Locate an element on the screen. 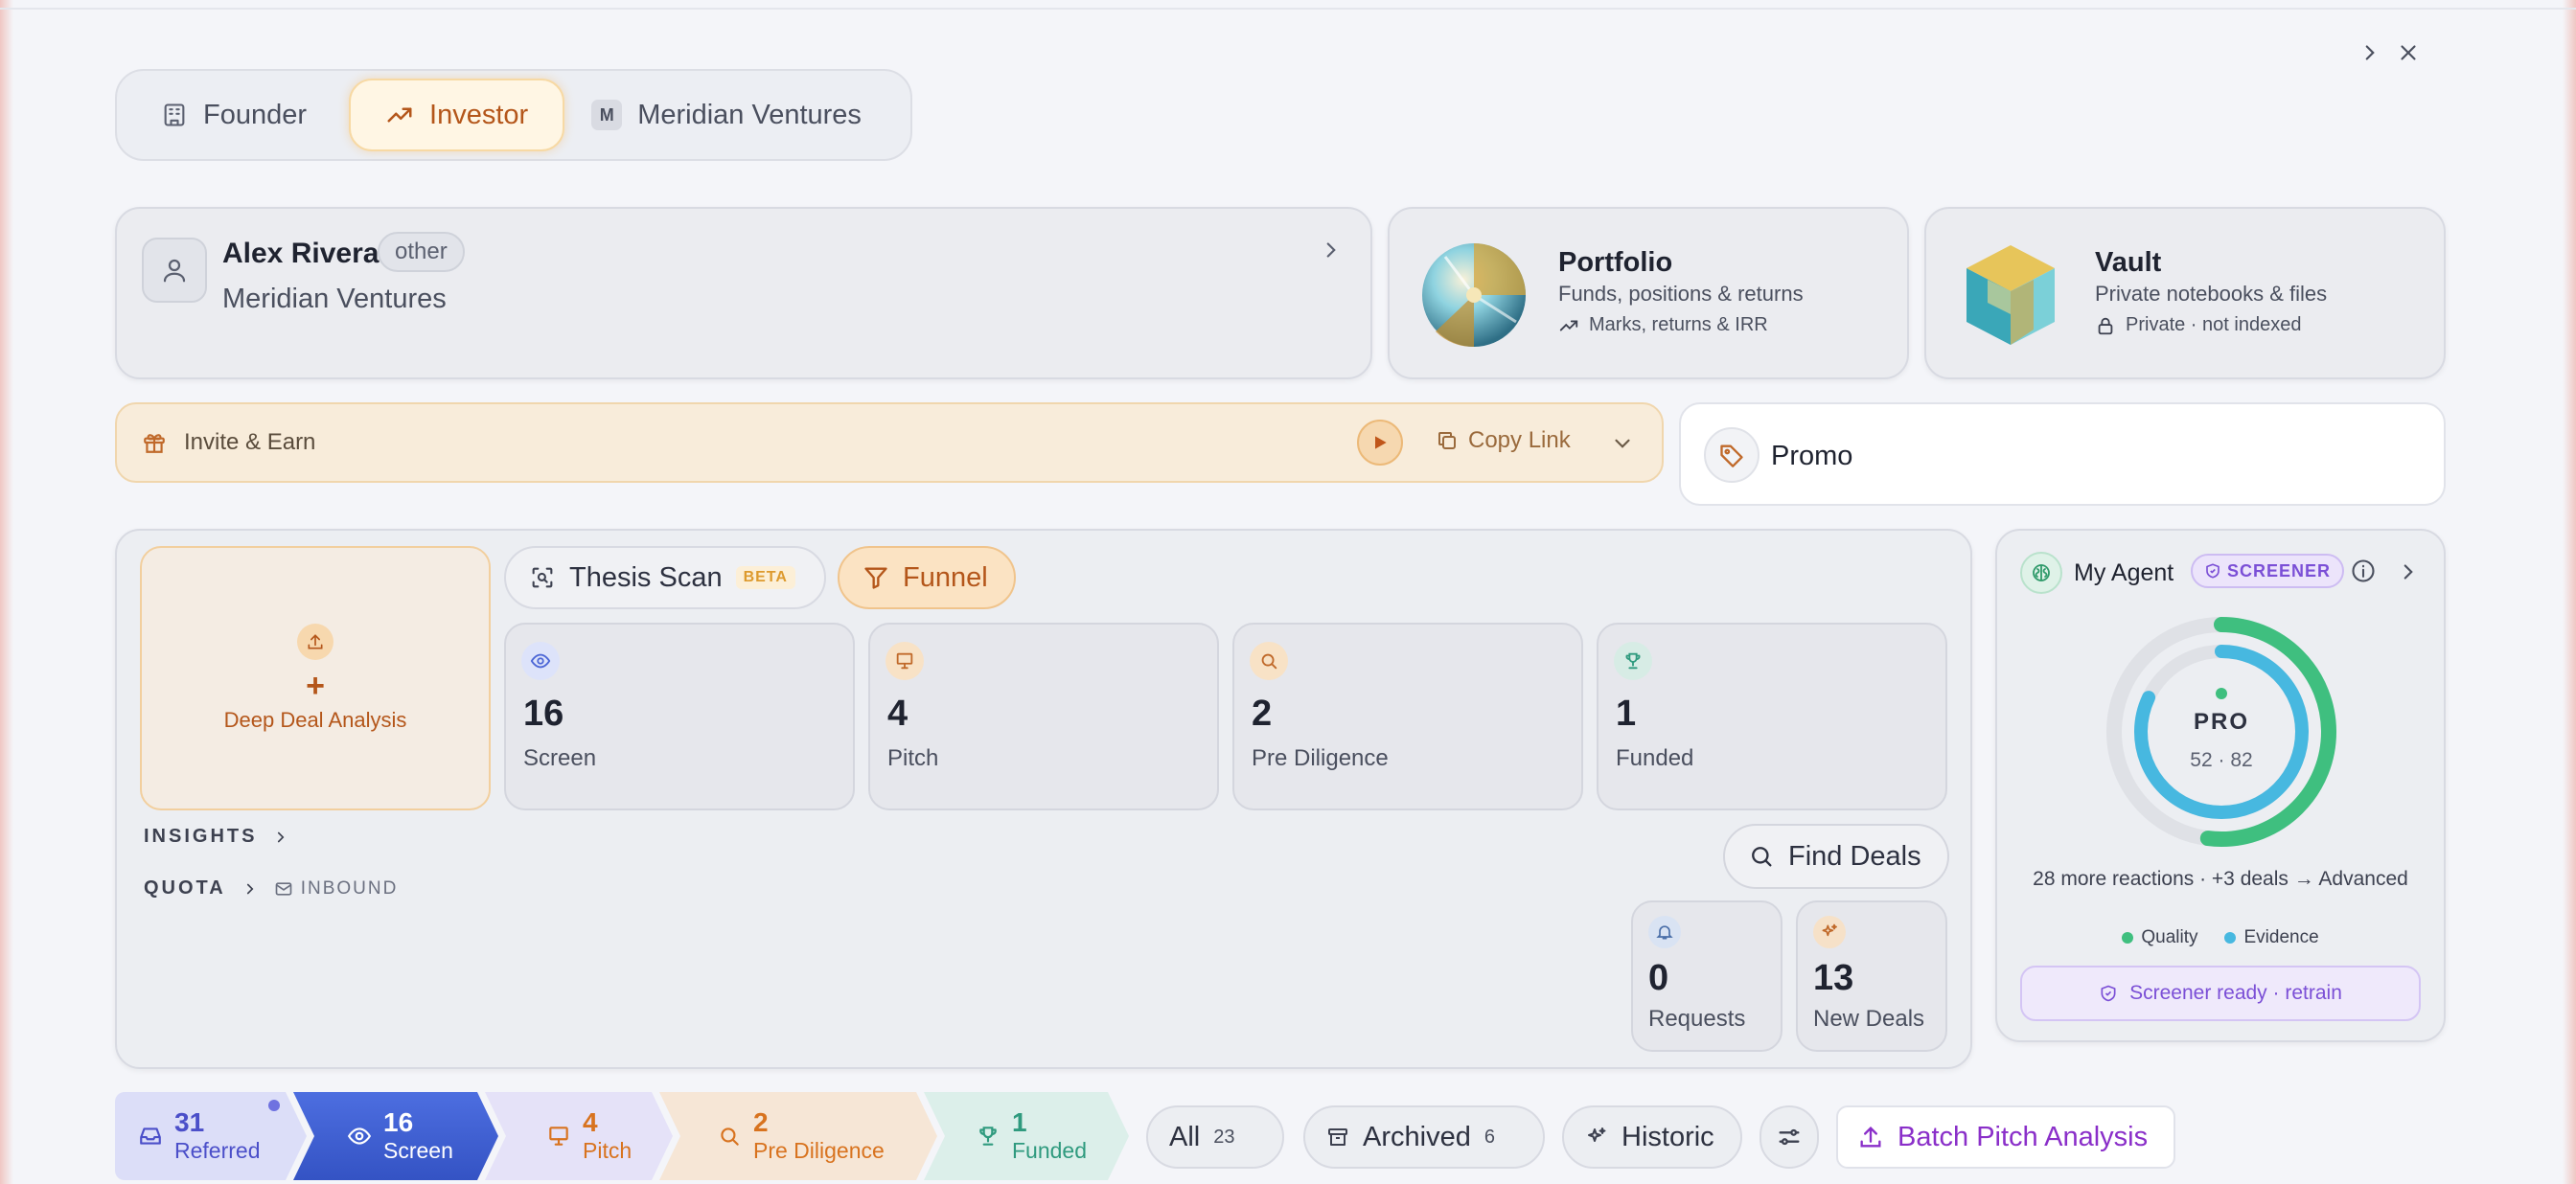 This screenshot has width=2576, height=1184. pipeline-value: 1 is located at coordinates (1019, 1122).